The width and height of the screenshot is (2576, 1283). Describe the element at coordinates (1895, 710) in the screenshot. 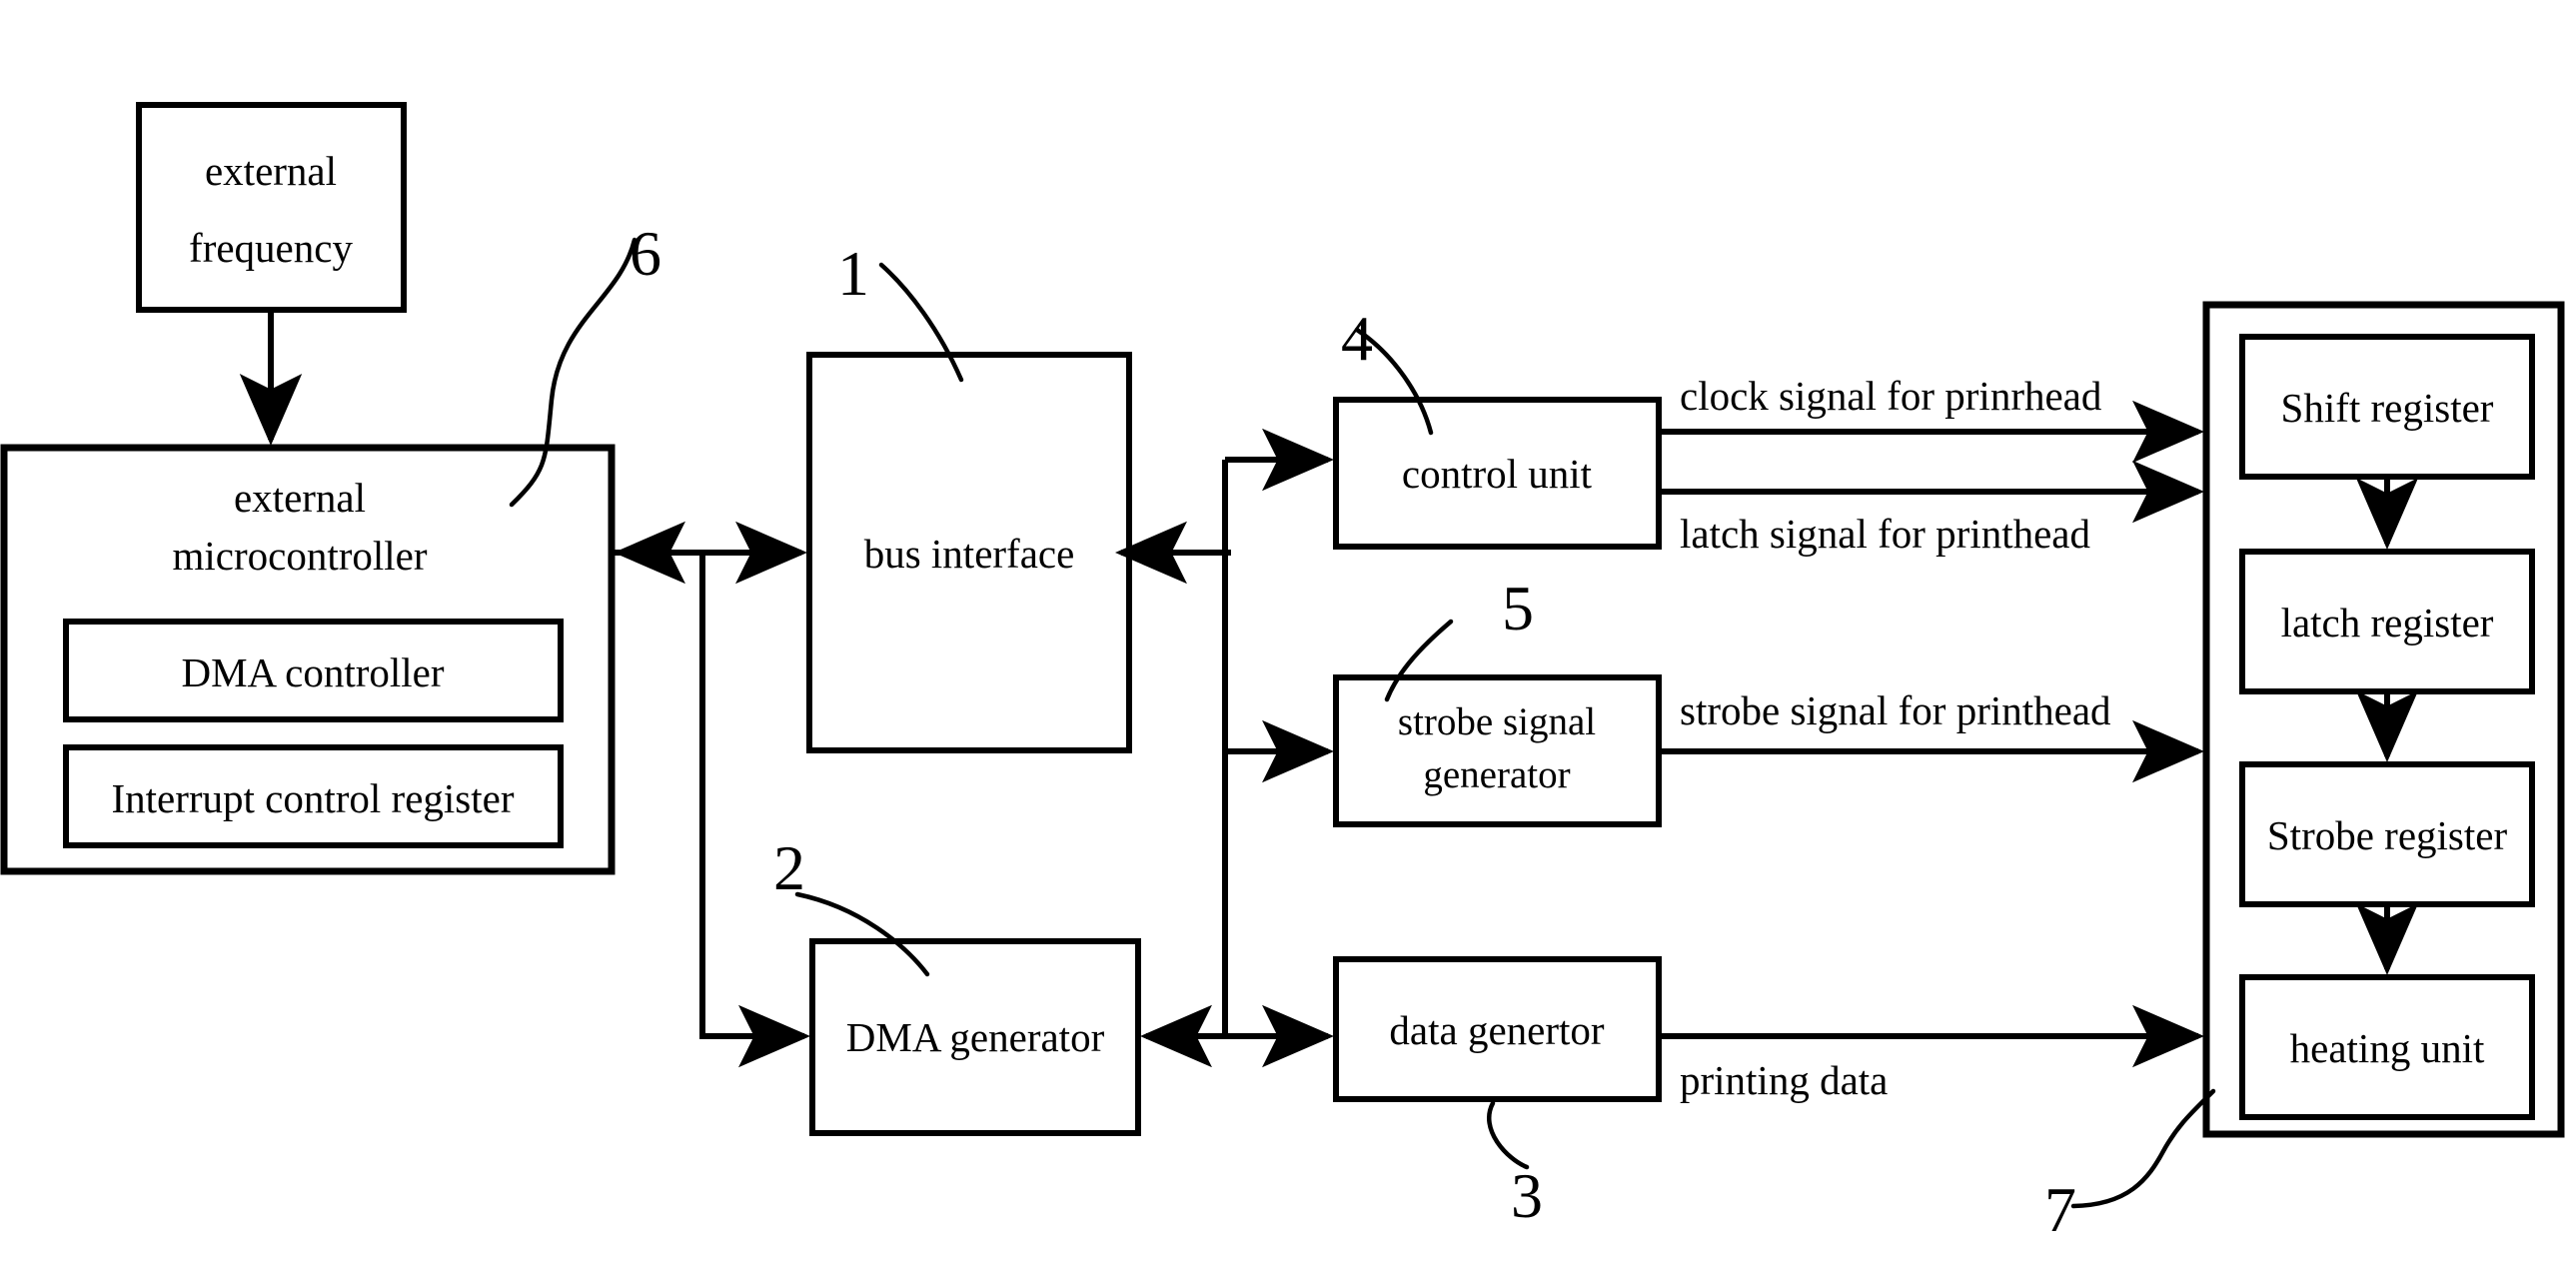

I see `label-strobe-signal: strobe signal for printhead` at that location.